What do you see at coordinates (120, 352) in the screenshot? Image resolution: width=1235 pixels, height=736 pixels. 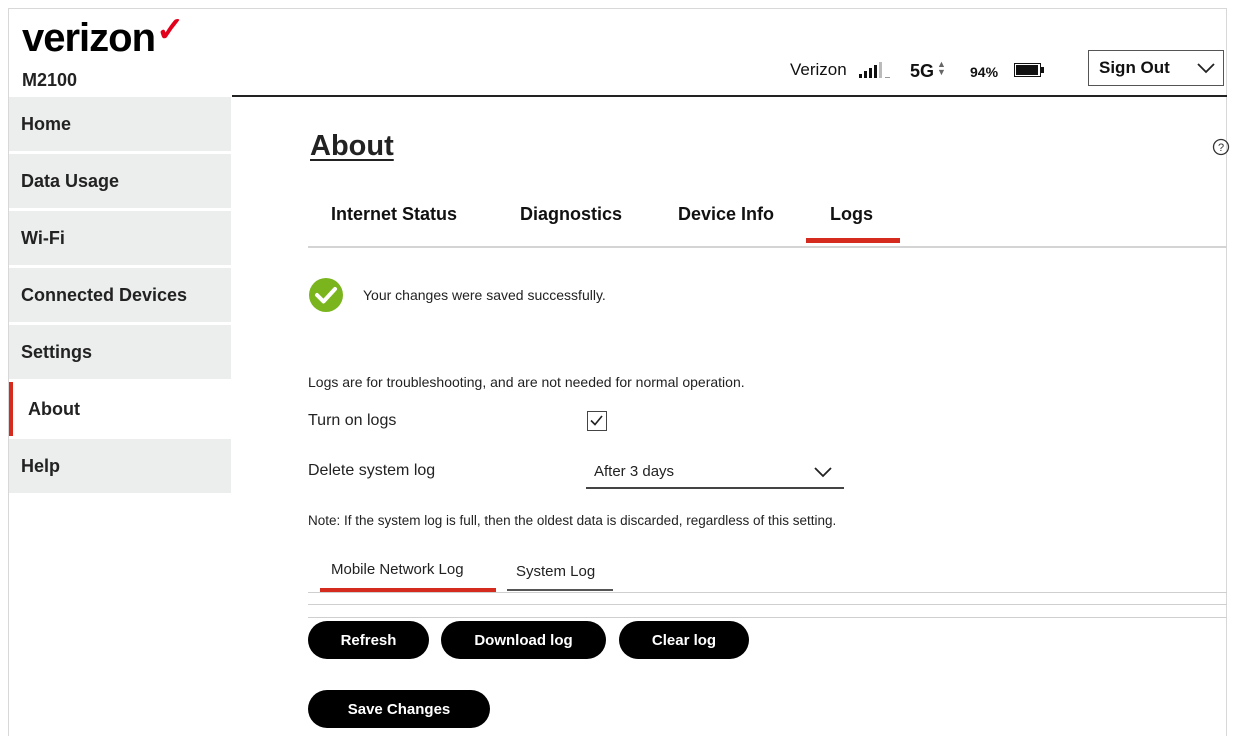 I see `sidebar-item-settings: Settings` at bounding box center [120, 352].